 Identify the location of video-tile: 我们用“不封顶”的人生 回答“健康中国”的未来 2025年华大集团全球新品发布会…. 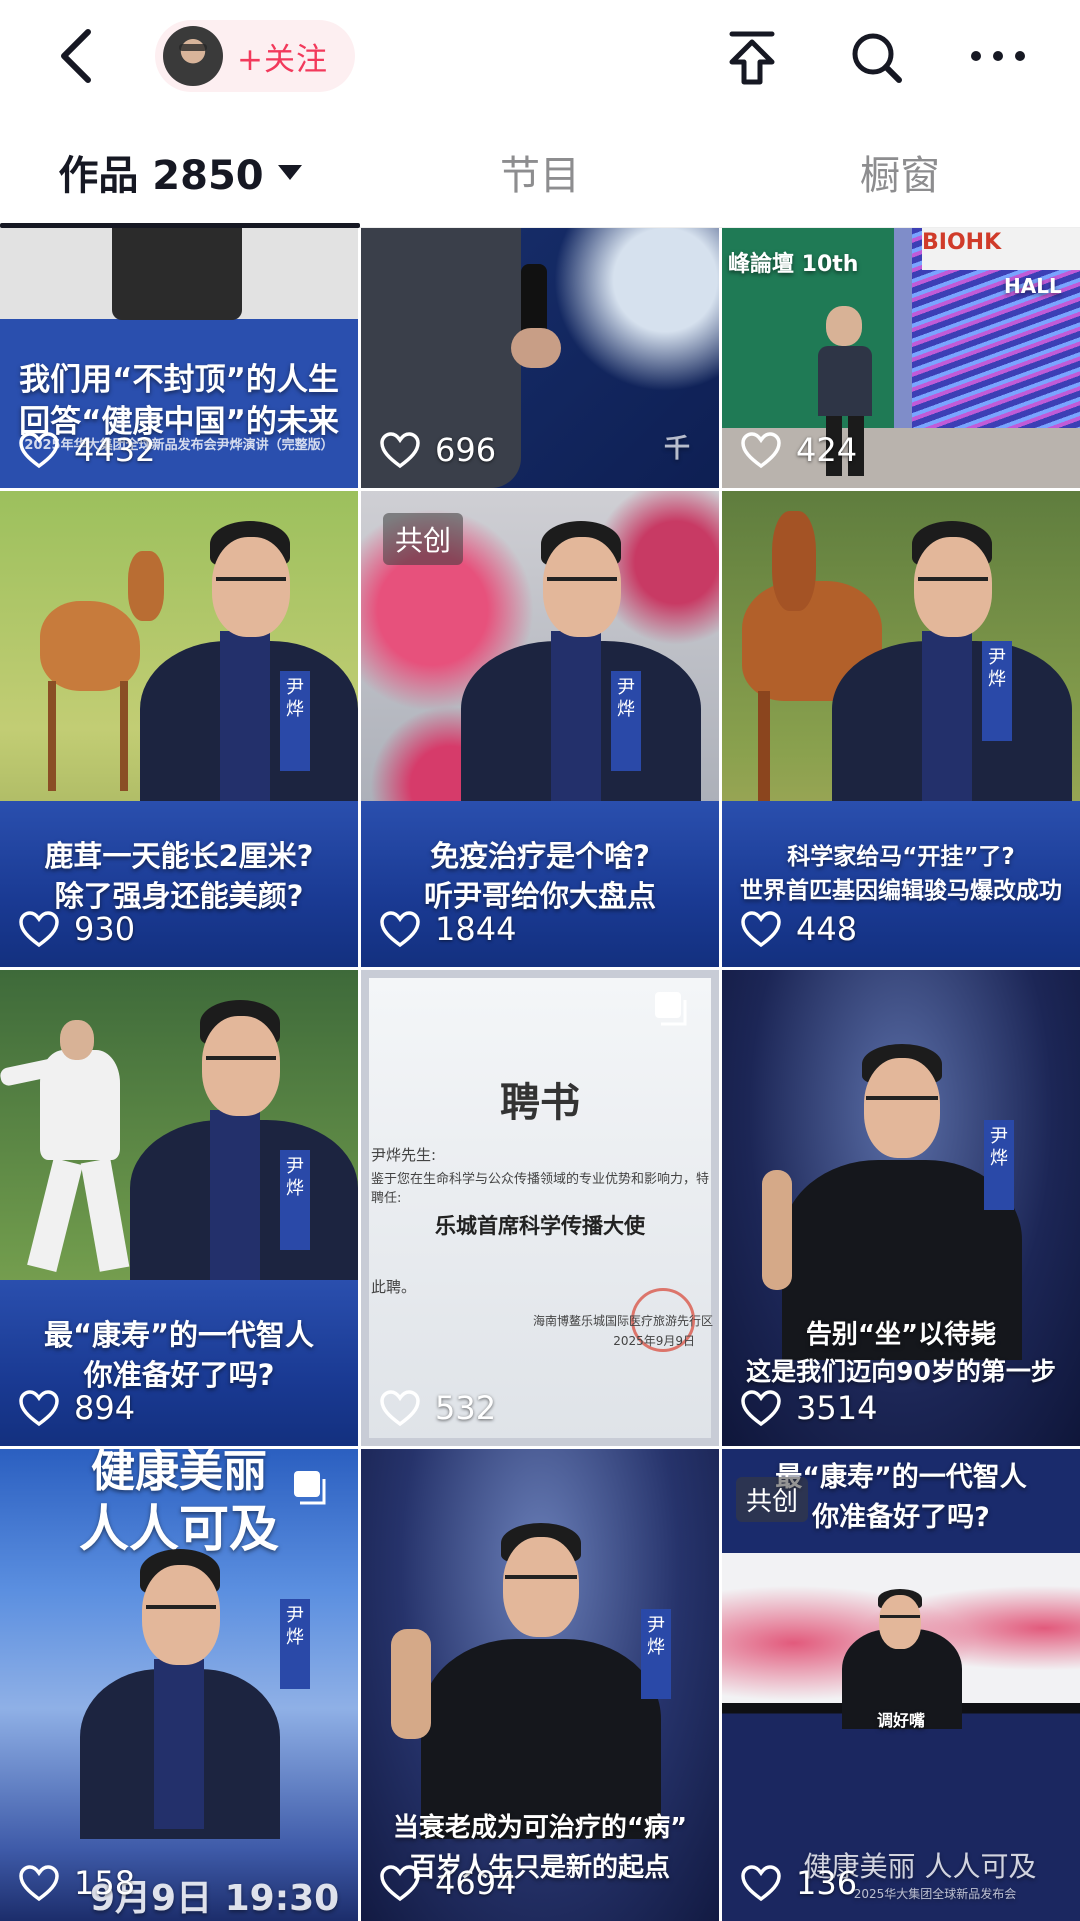
(179, 358).